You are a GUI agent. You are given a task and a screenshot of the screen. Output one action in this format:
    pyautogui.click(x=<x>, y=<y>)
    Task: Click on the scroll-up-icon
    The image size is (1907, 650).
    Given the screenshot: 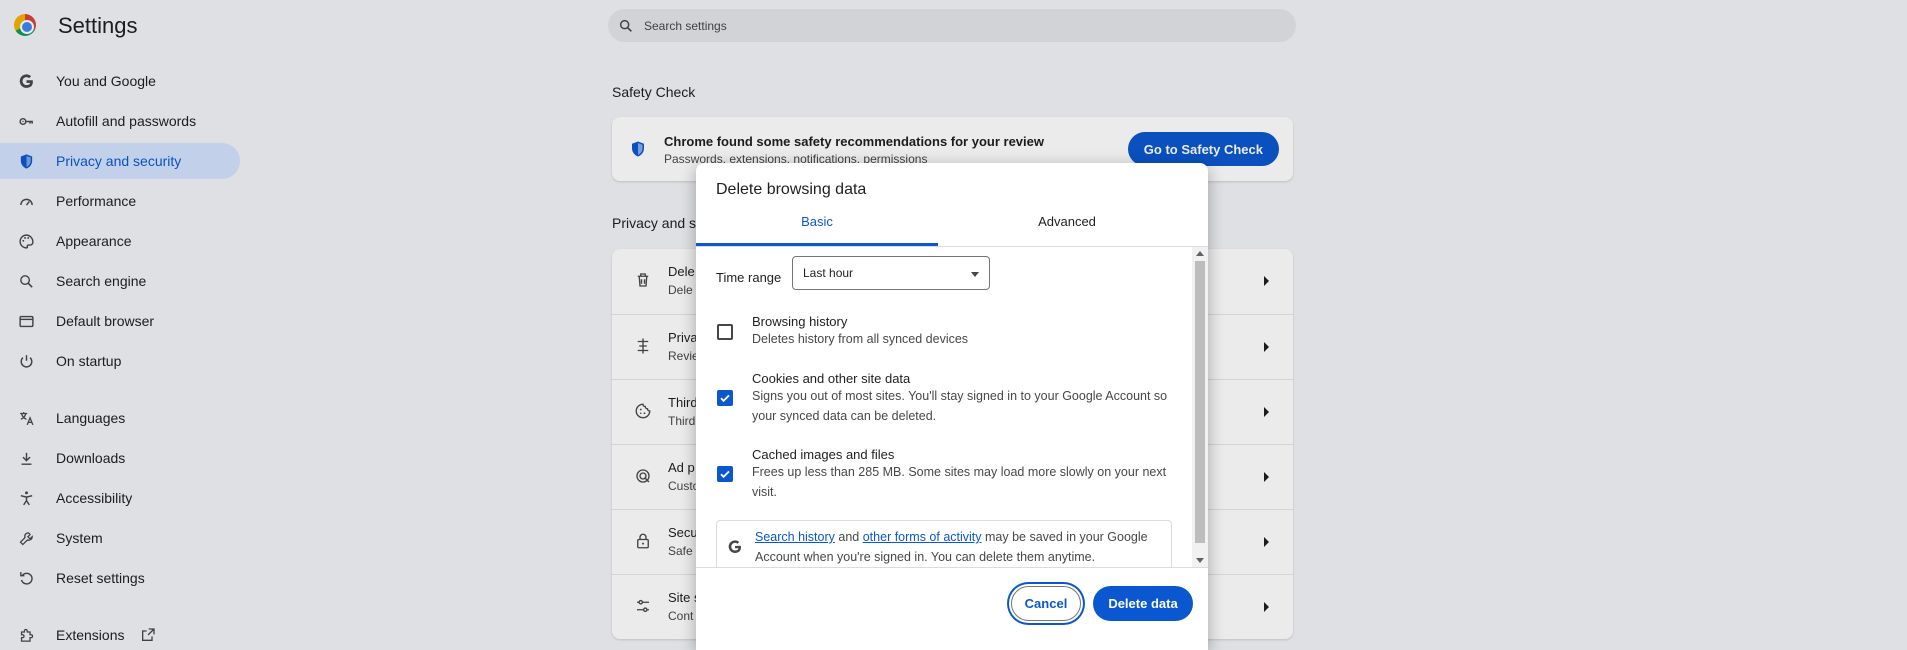 What is the action you would take?
    pyautogui.click(x=1200, y=253)
    